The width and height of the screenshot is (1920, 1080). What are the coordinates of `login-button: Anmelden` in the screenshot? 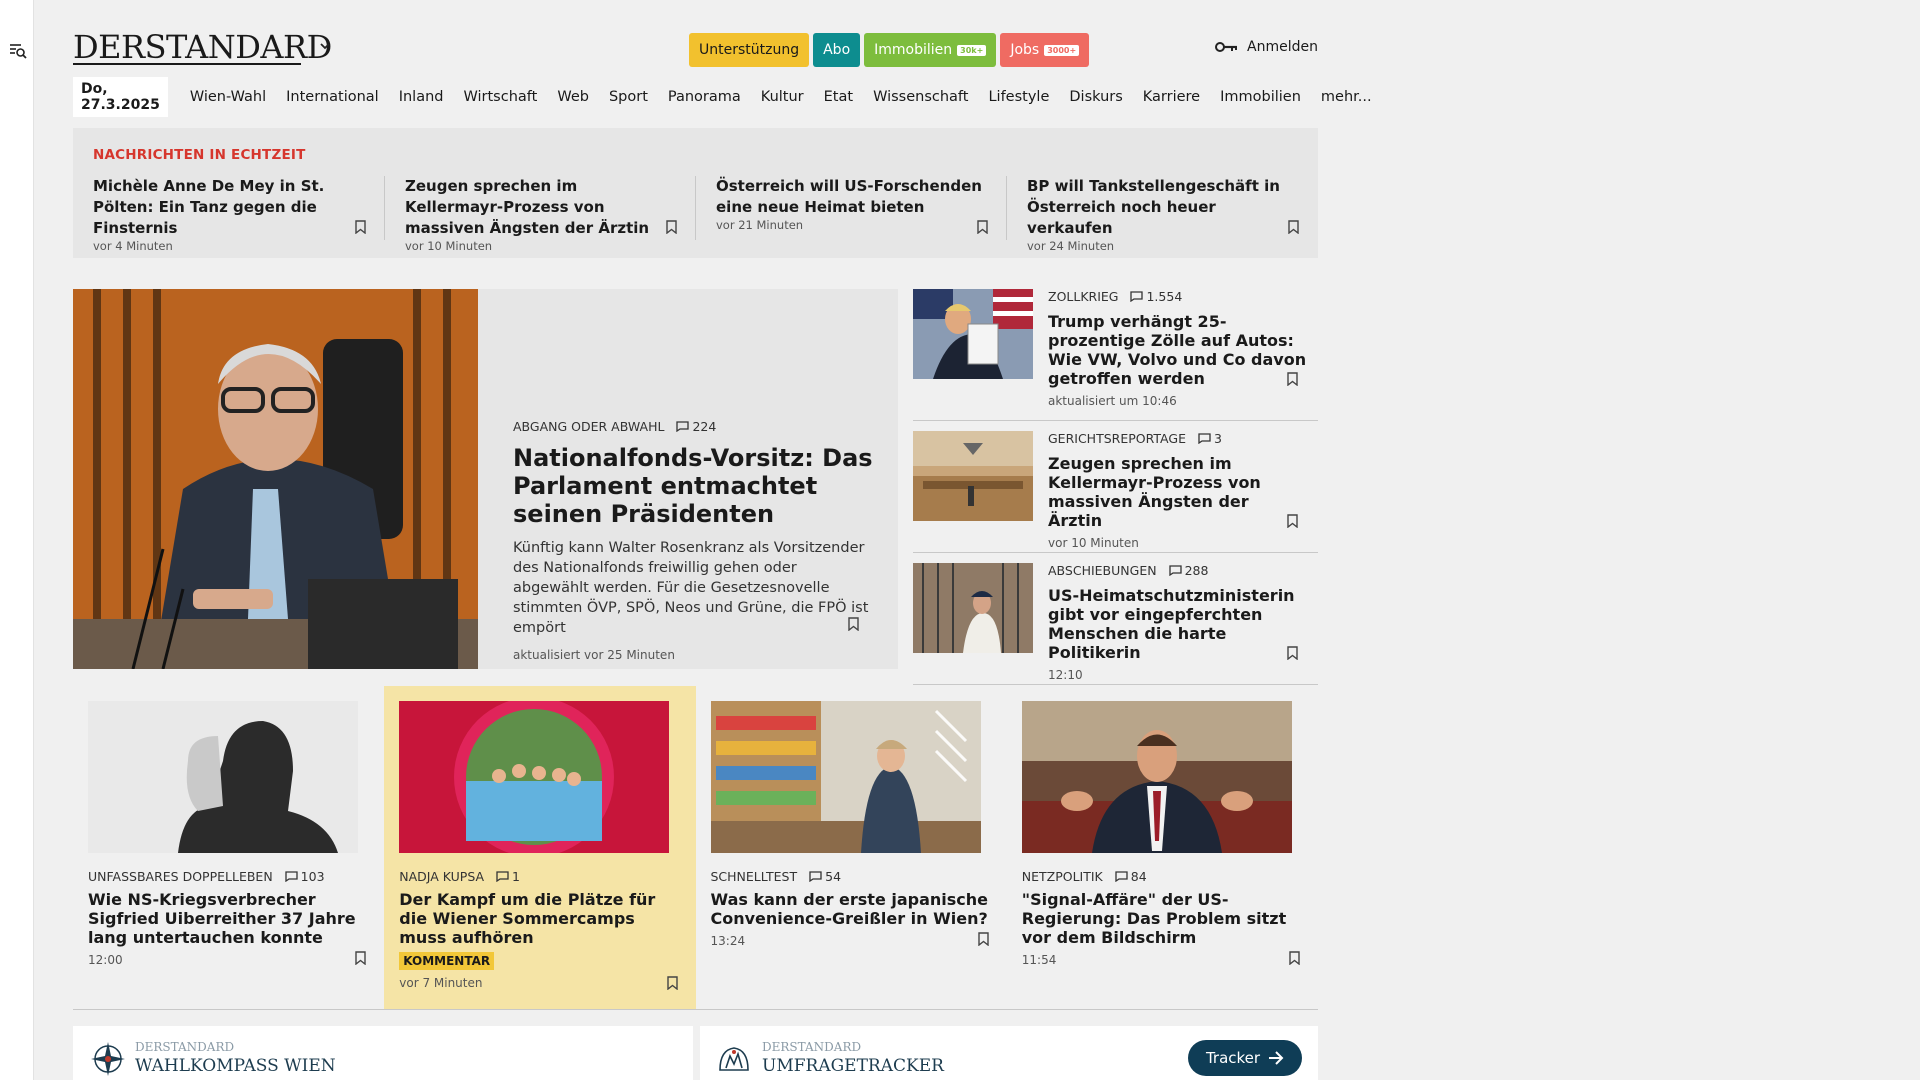 It's located at (1266, 47).